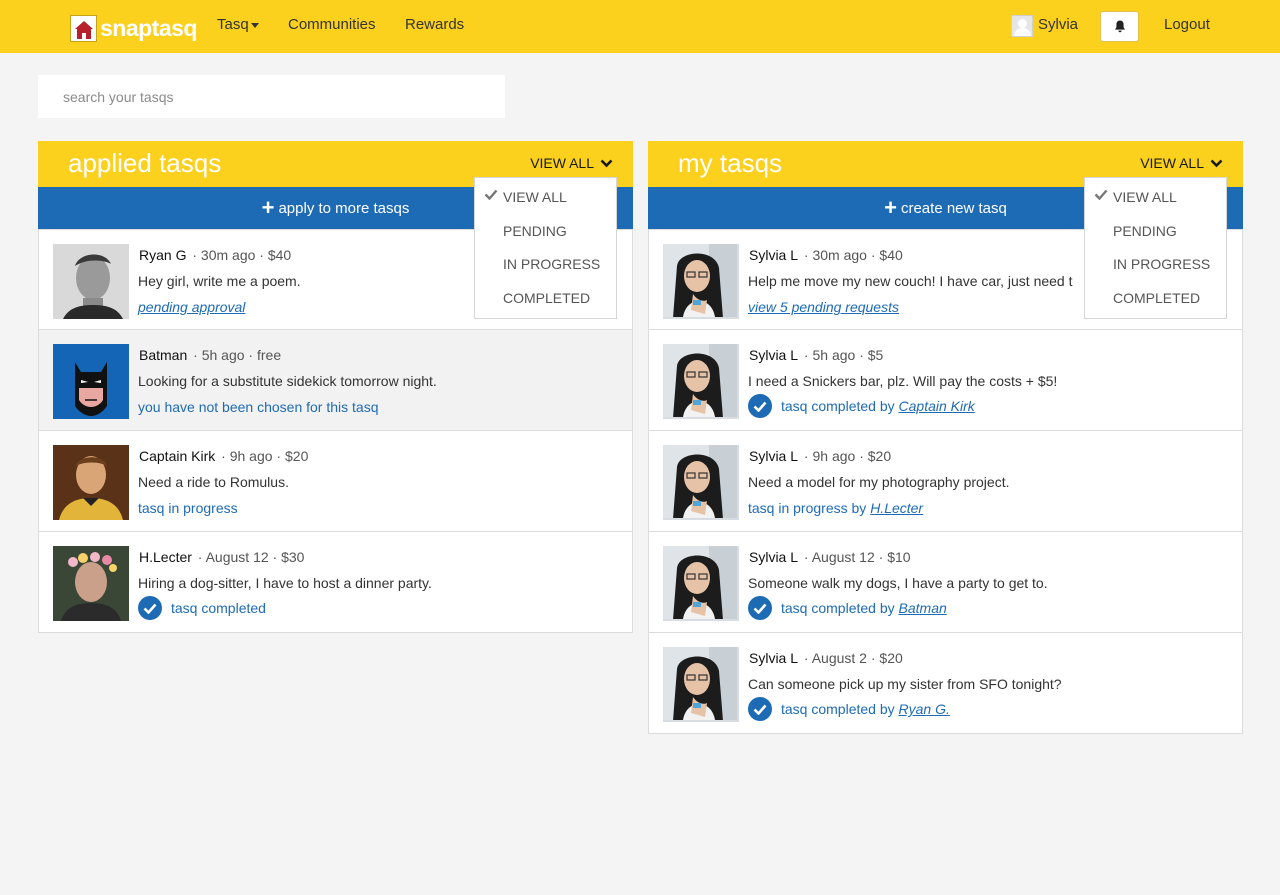 The height and width of the screenshot is (895, 1280). Describe the element at coordinates (1058, 24) in the screenshot. I see `user-name-link: Sylvia` at that location.